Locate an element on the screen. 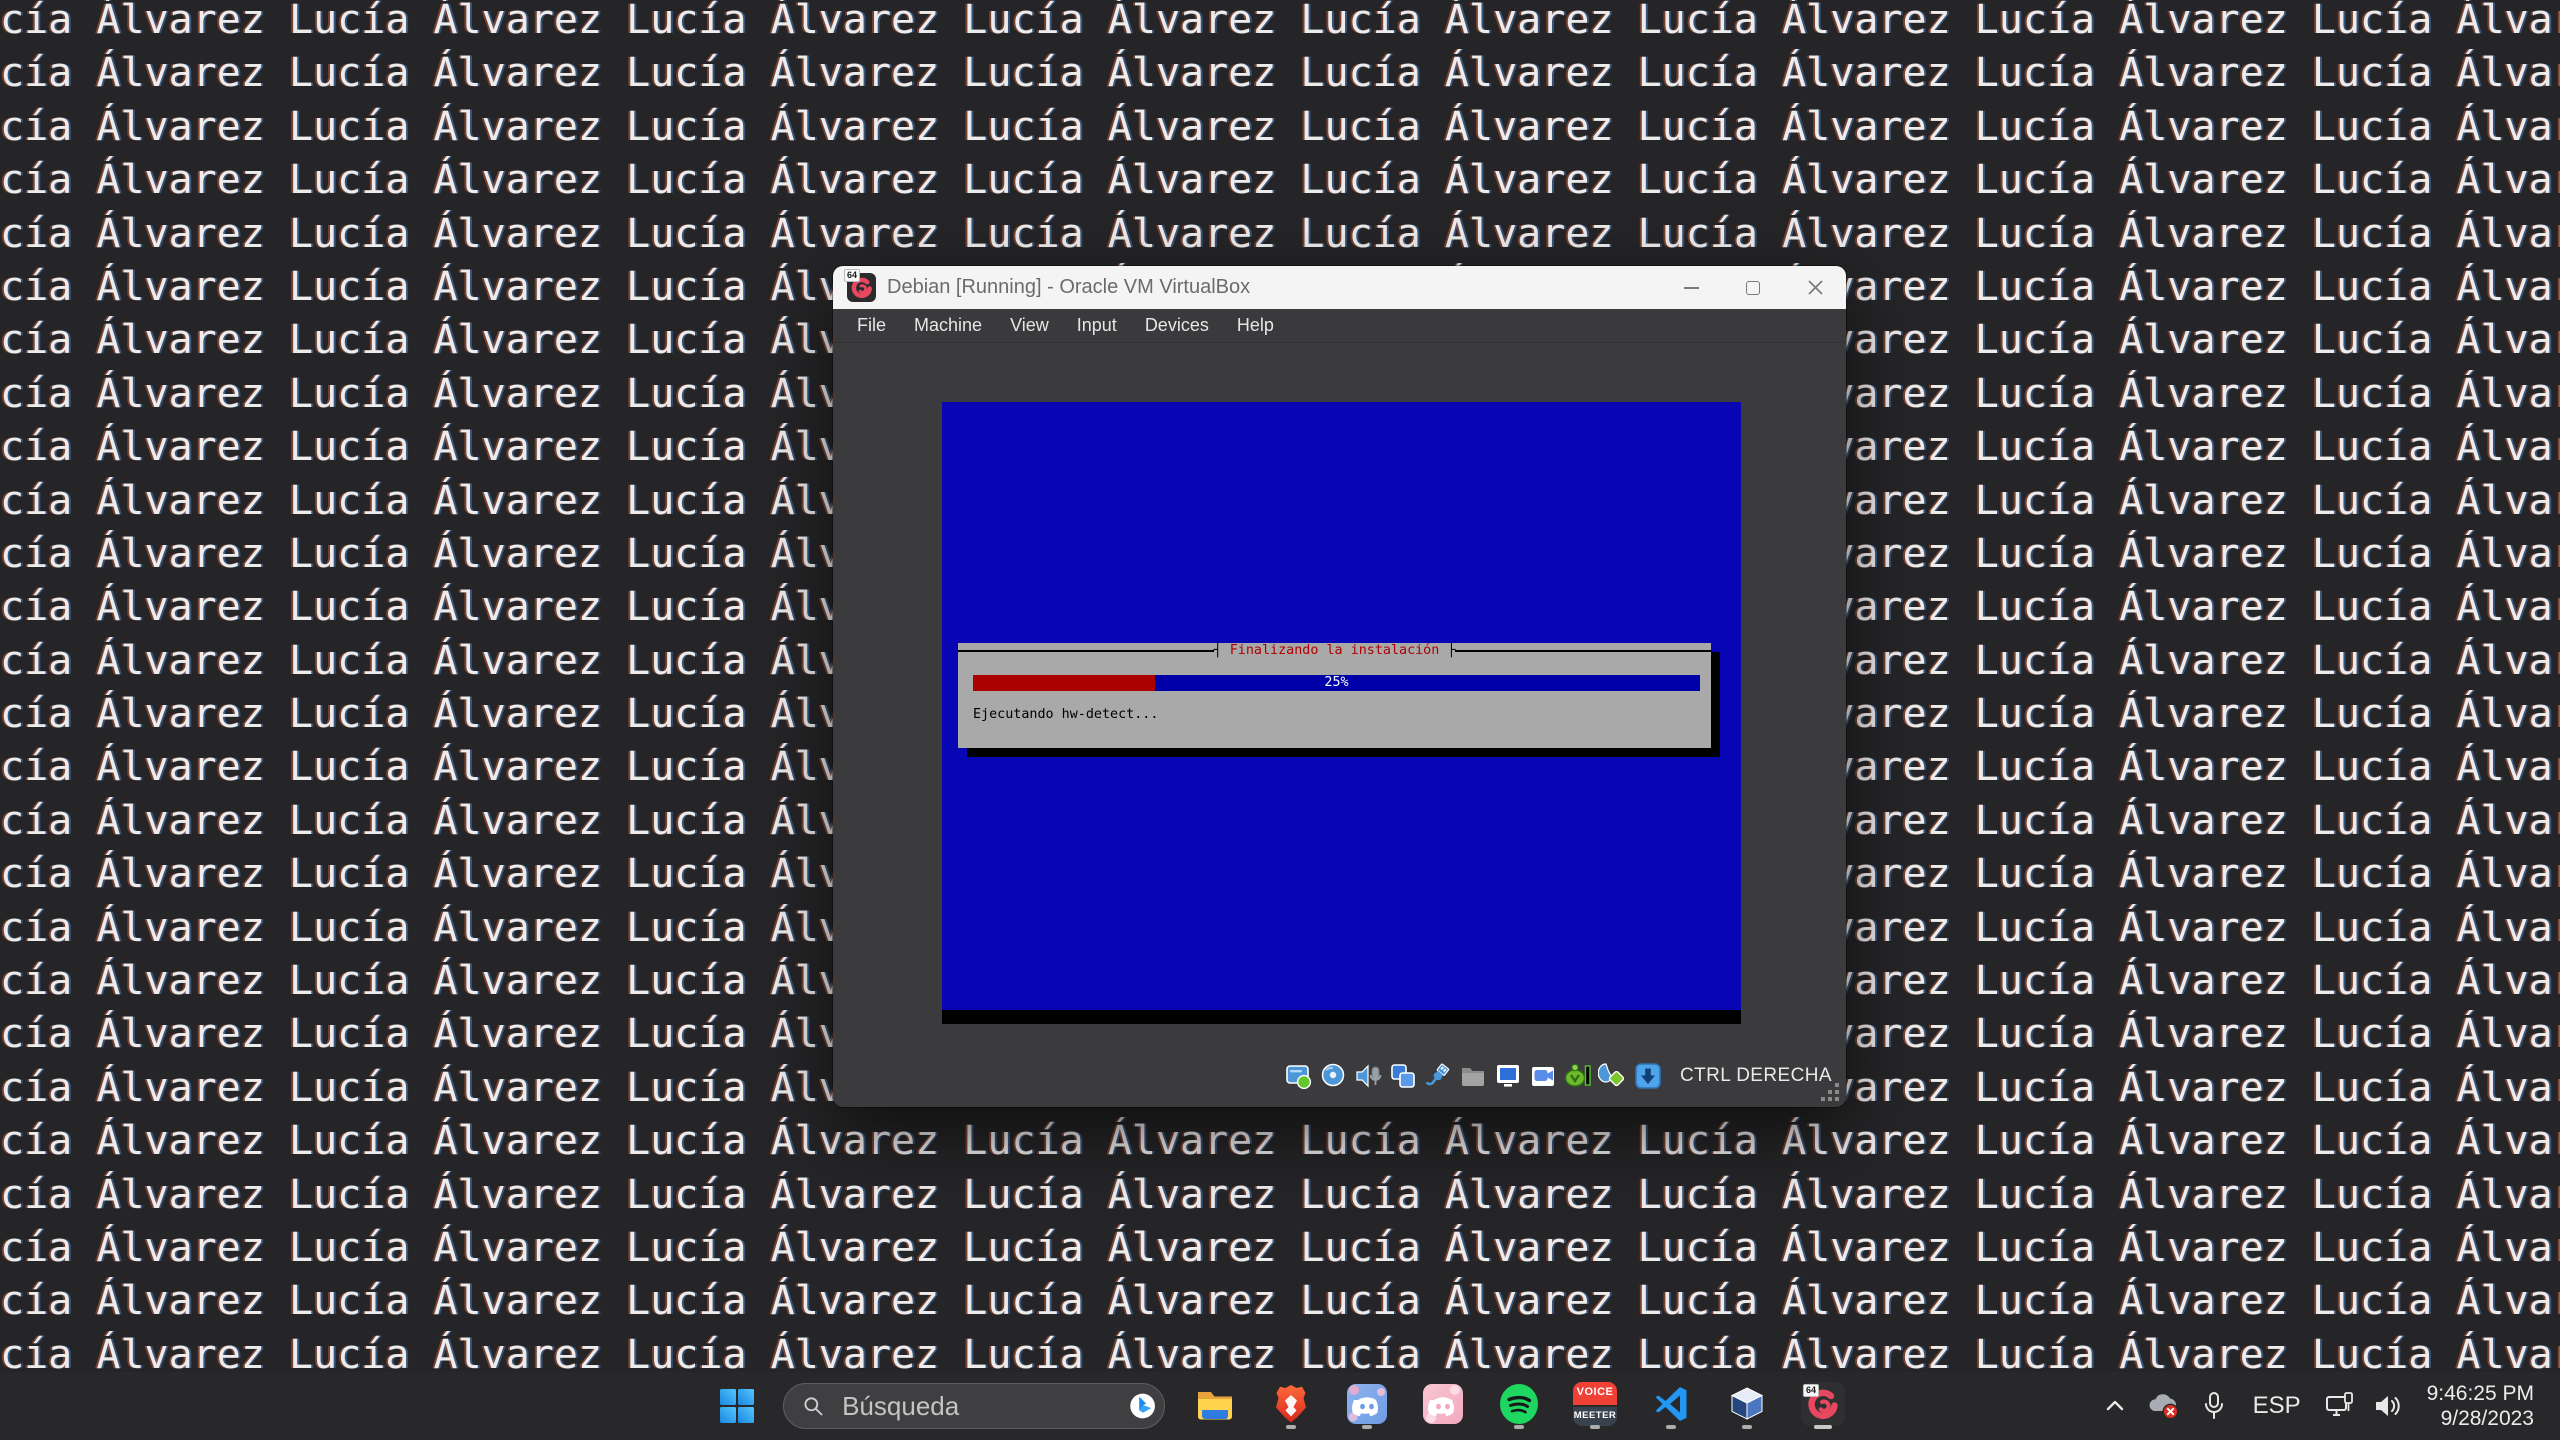  menubar: File Machine View Input Devices Help is located at coordinates (1339, 326).